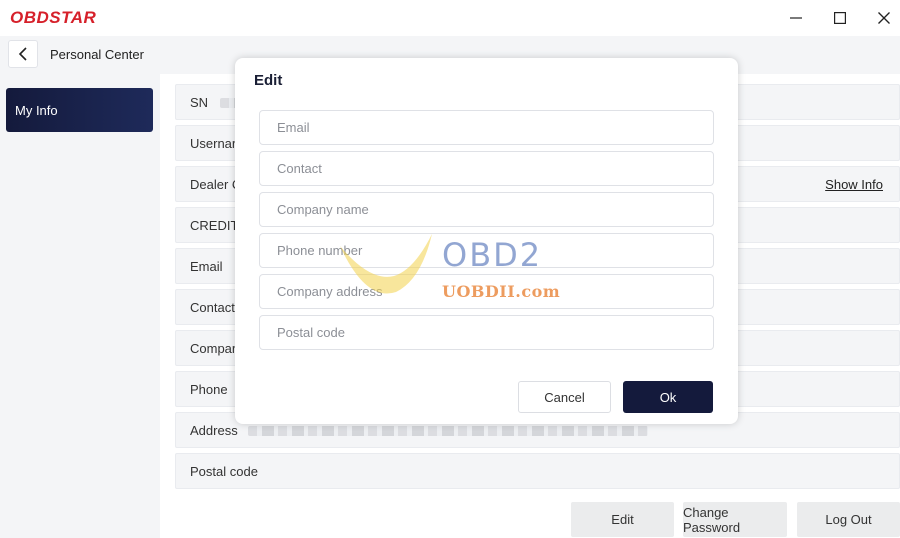 The width and height of the screenshot is (900, 538). Describe the element at coordinates (501, 291) in the screenshot. I see `watermark-site: UOBDII.com` at that location.